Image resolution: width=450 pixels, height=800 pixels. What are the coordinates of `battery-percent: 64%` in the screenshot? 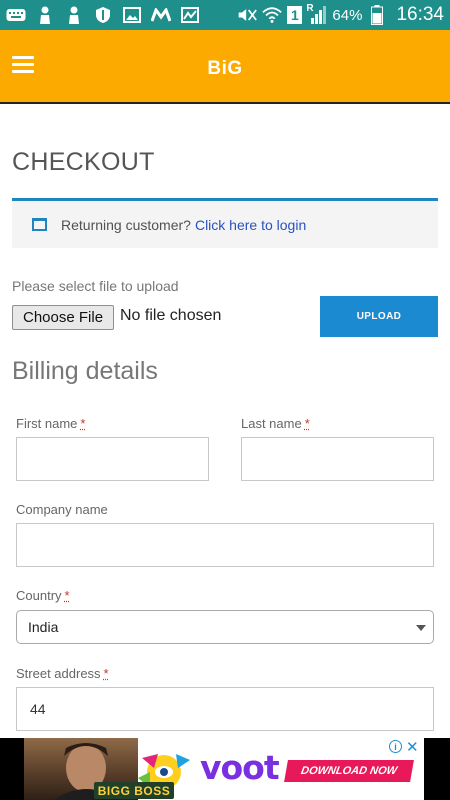 It's located at (347, 15).